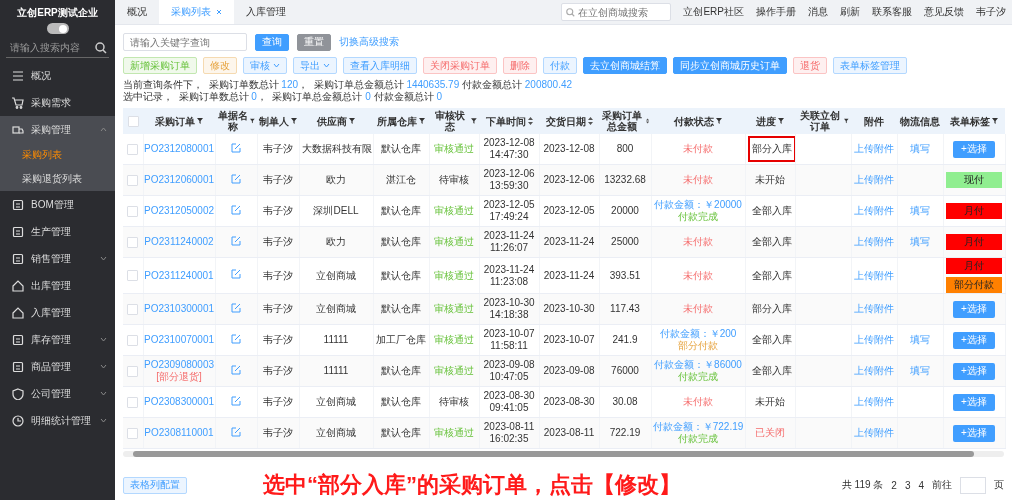  Describe the element at coordinates (460, 65) in the screenshot. I see `toolbar-button: 关闭采购订单` at that location.